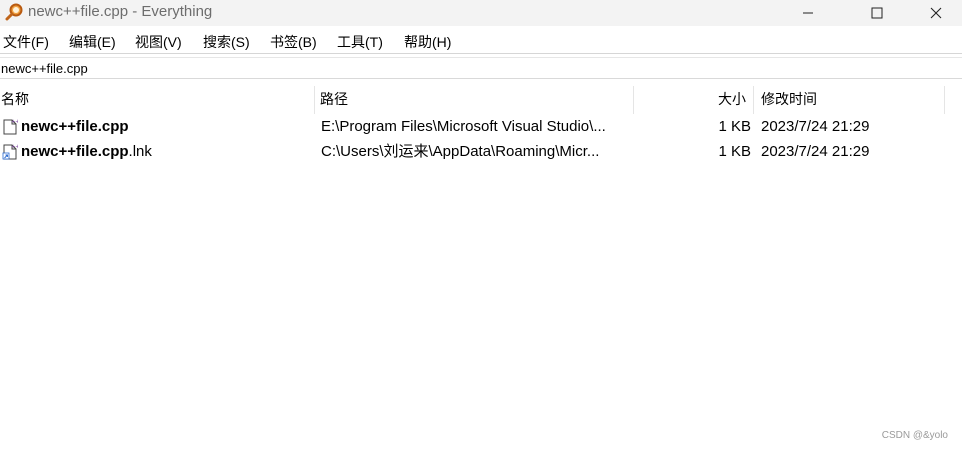 This screenshot has width=962, height=449. Describe the element at coordinates (360, 42) in the screenshot. I see `menu-tools: 工具(T)` at that location.